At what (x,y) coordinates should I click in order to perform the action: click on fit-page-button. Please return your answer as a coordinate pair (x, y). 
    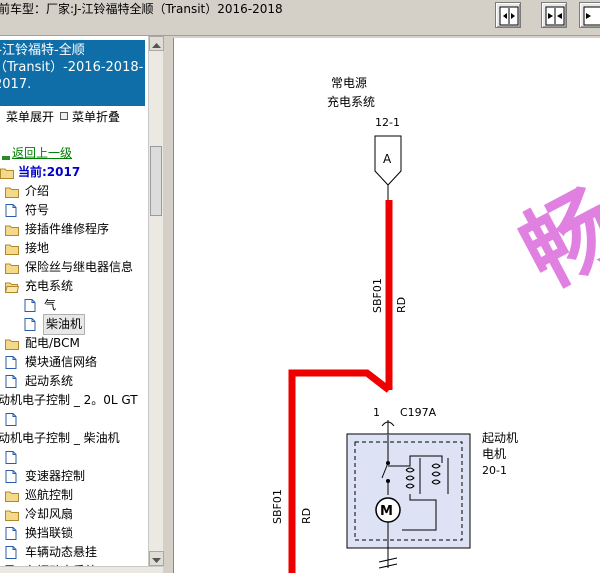
    Looking at the image, I should click on (554, 15).